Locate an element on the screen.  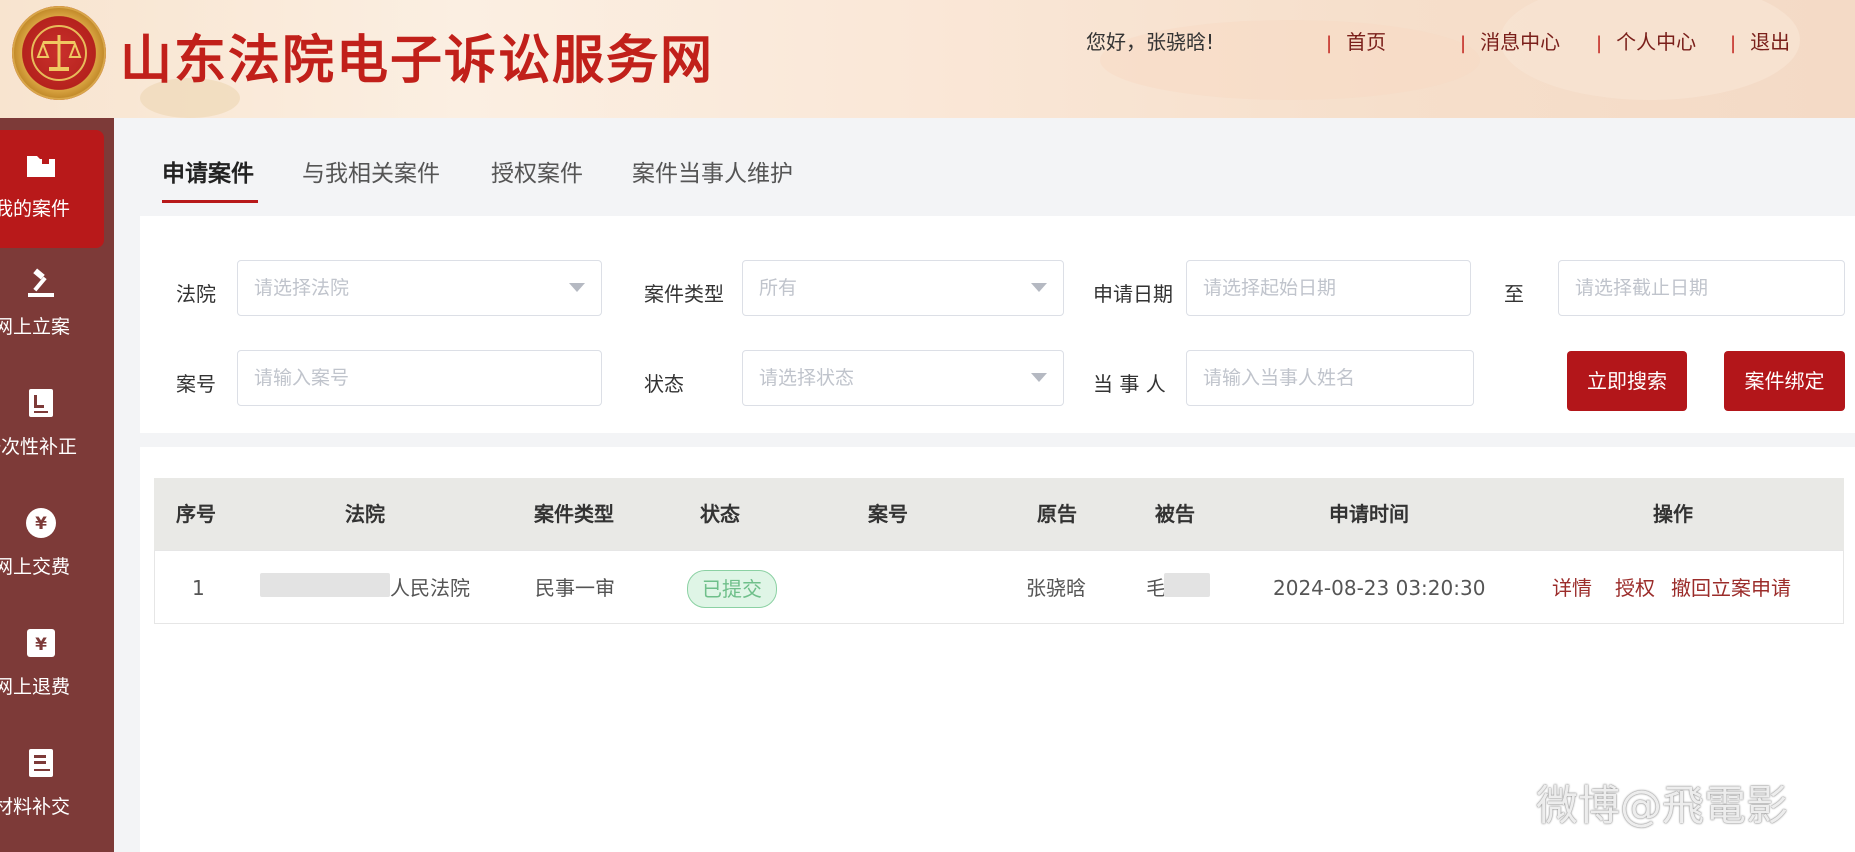
withdraw-filing-link: 撤回立案申请 is located at coordinates (1731, 588).